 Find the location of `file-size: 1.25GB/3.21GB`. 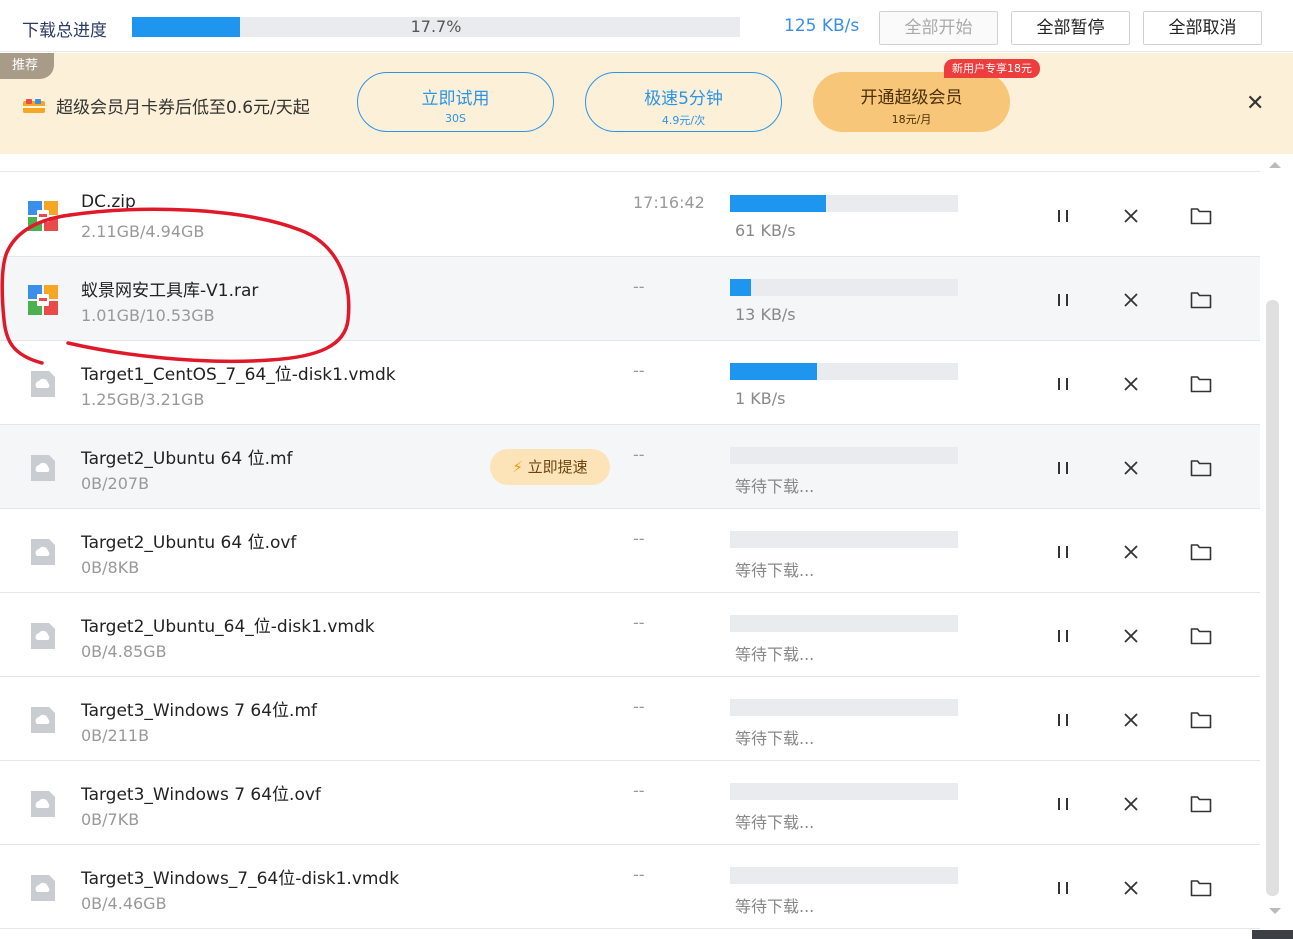

file-size: 1.25GB/3.21GB is located at coordinates (143, 399).